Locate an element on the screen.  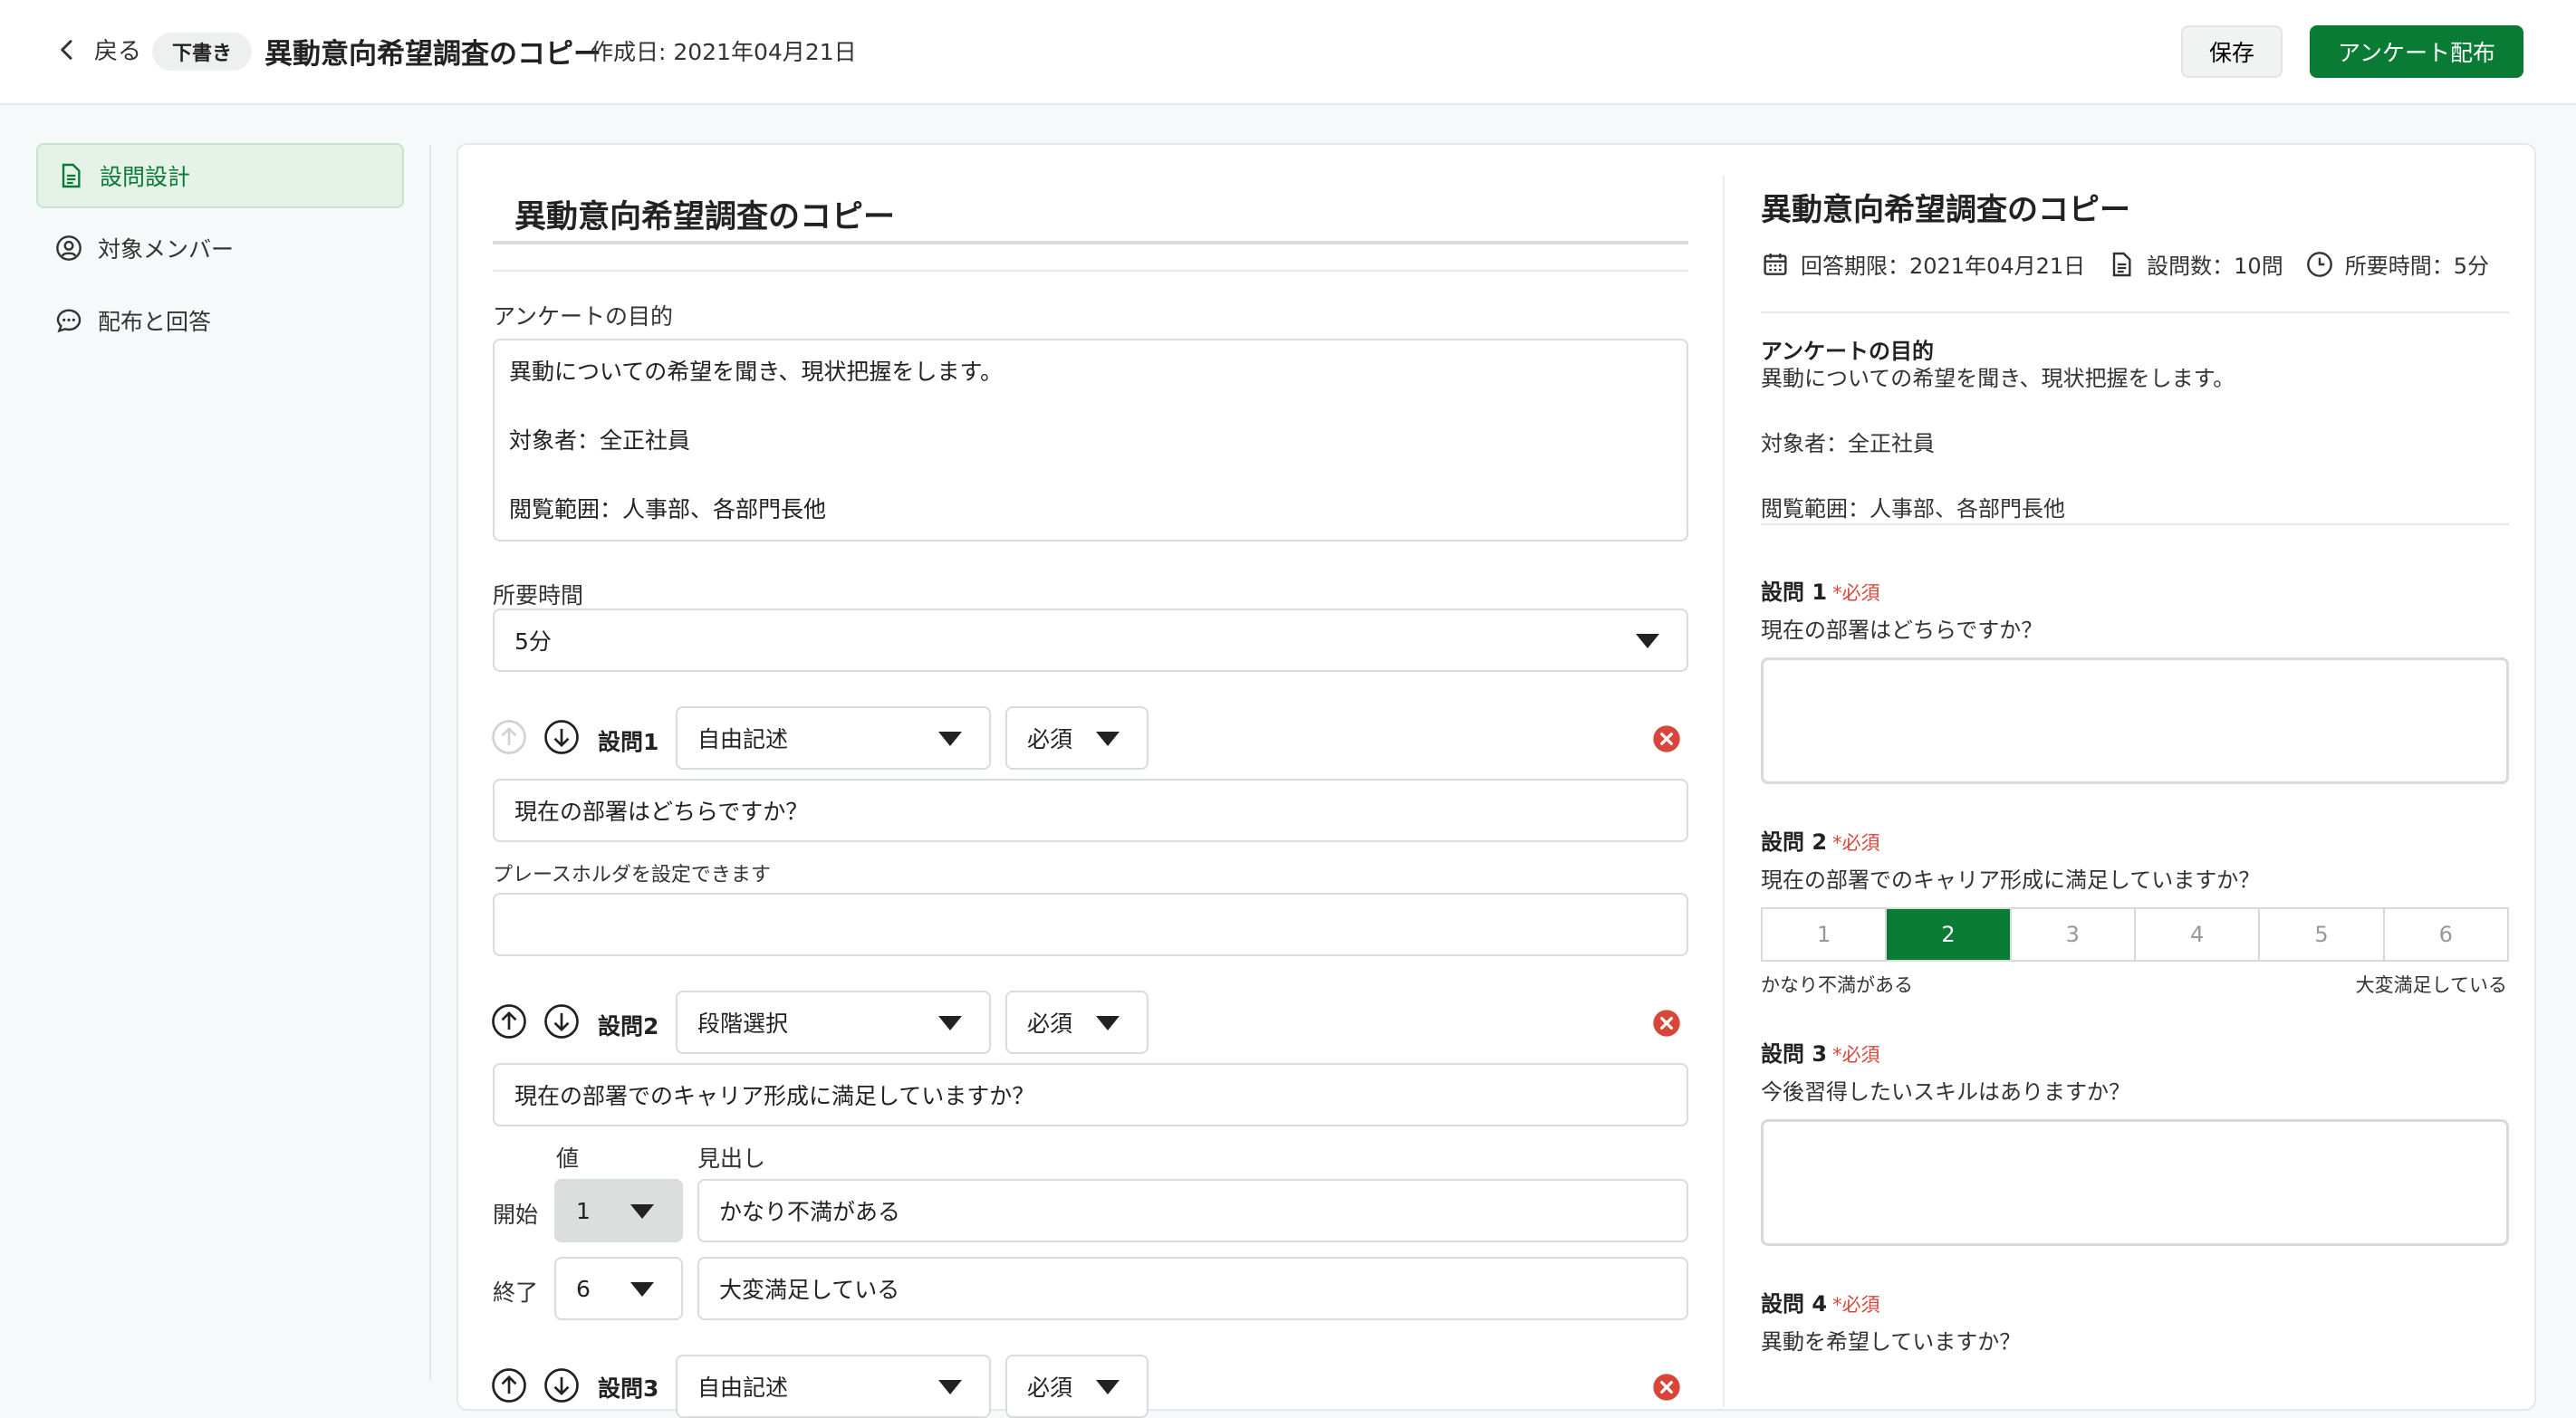
preview-question-text: 現在の部署でのキャリア形成に満足していますか？ is located at coordinates (2011, 880).